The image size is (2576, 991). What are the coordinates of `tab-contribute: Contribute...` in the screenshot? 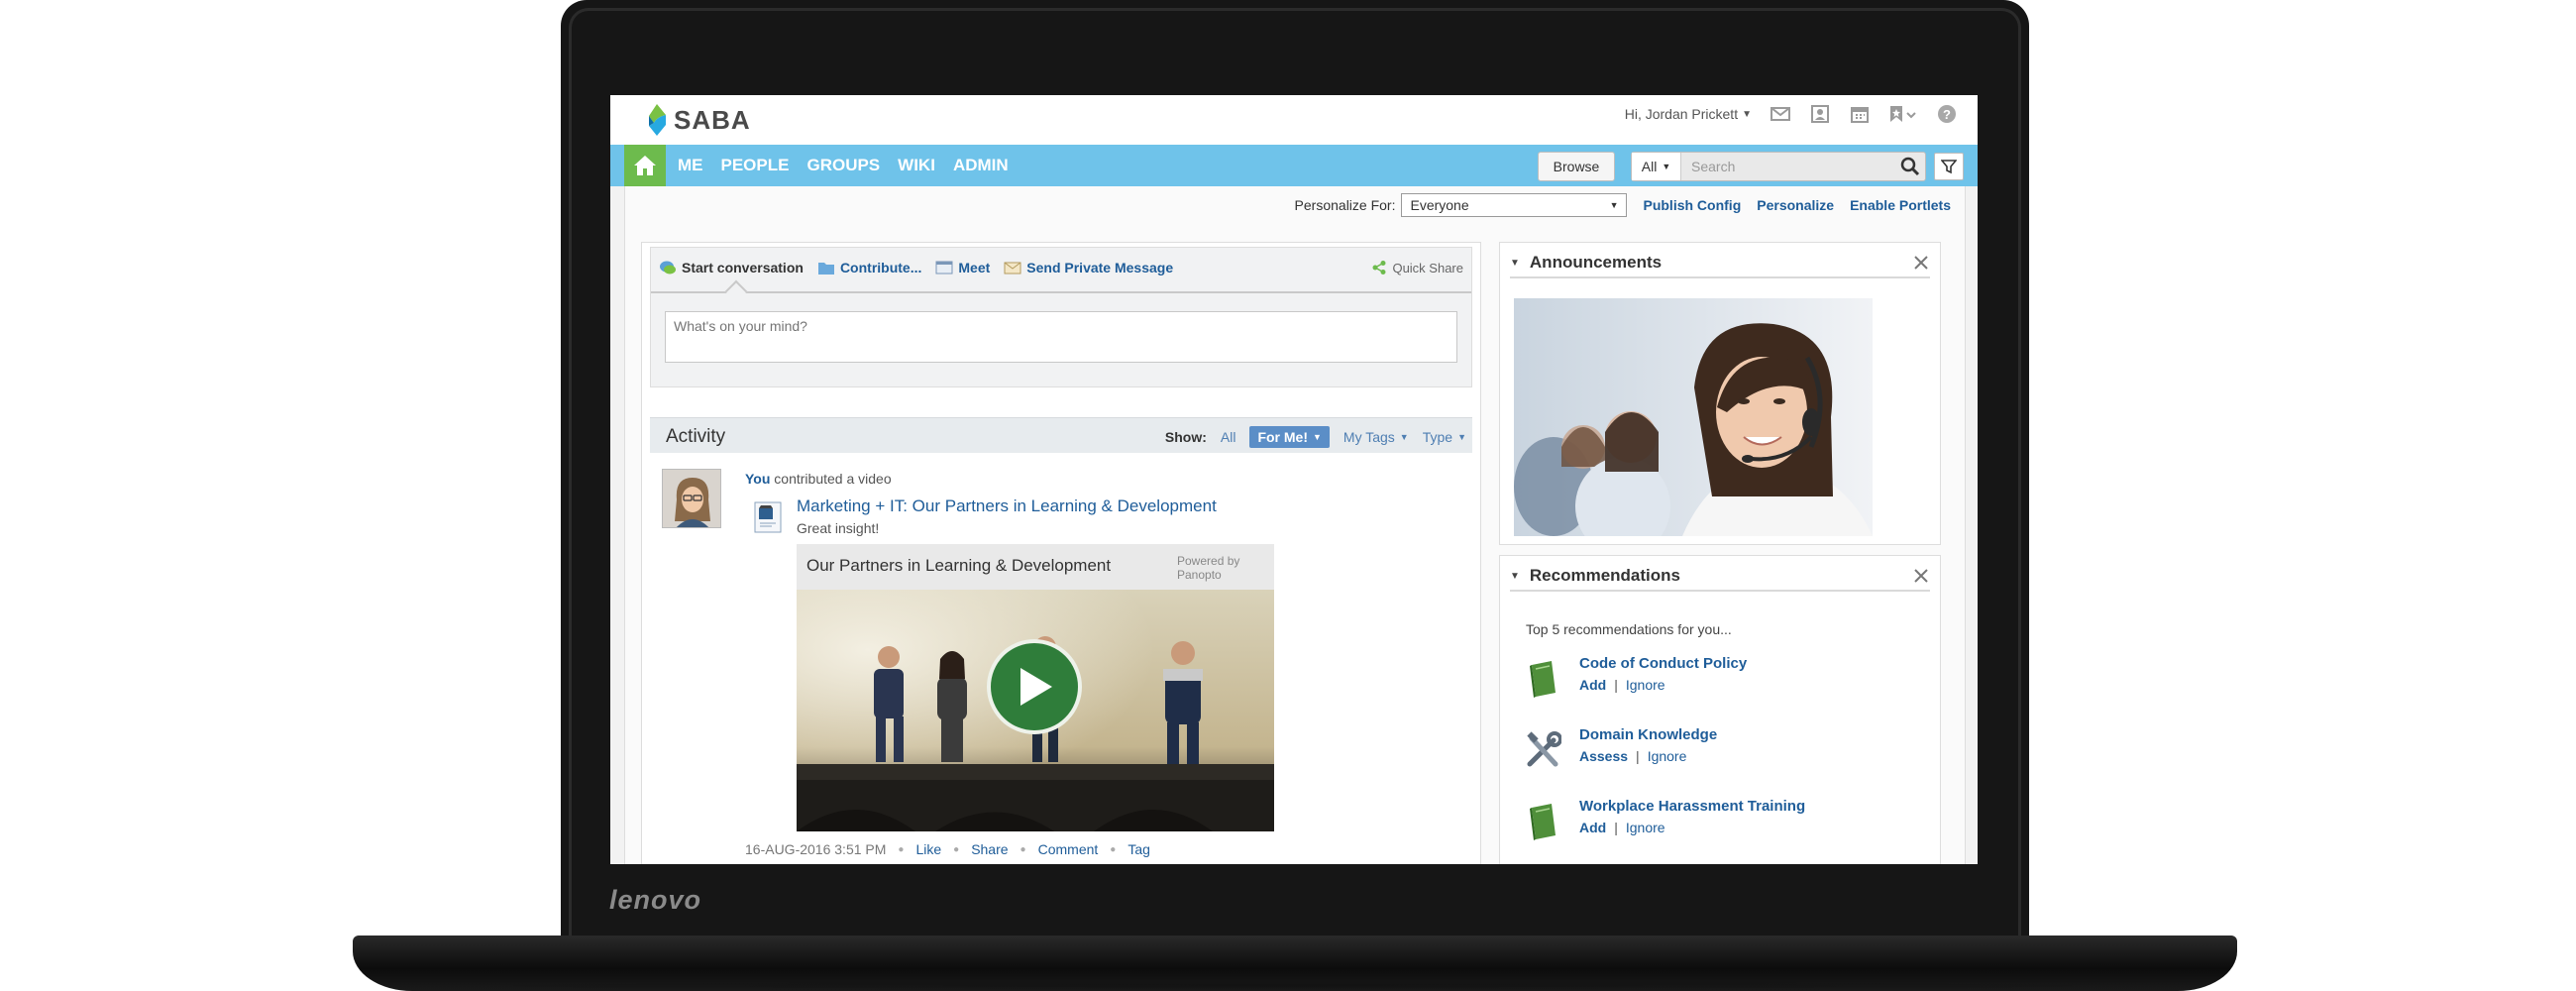 It's located at (869, 267).